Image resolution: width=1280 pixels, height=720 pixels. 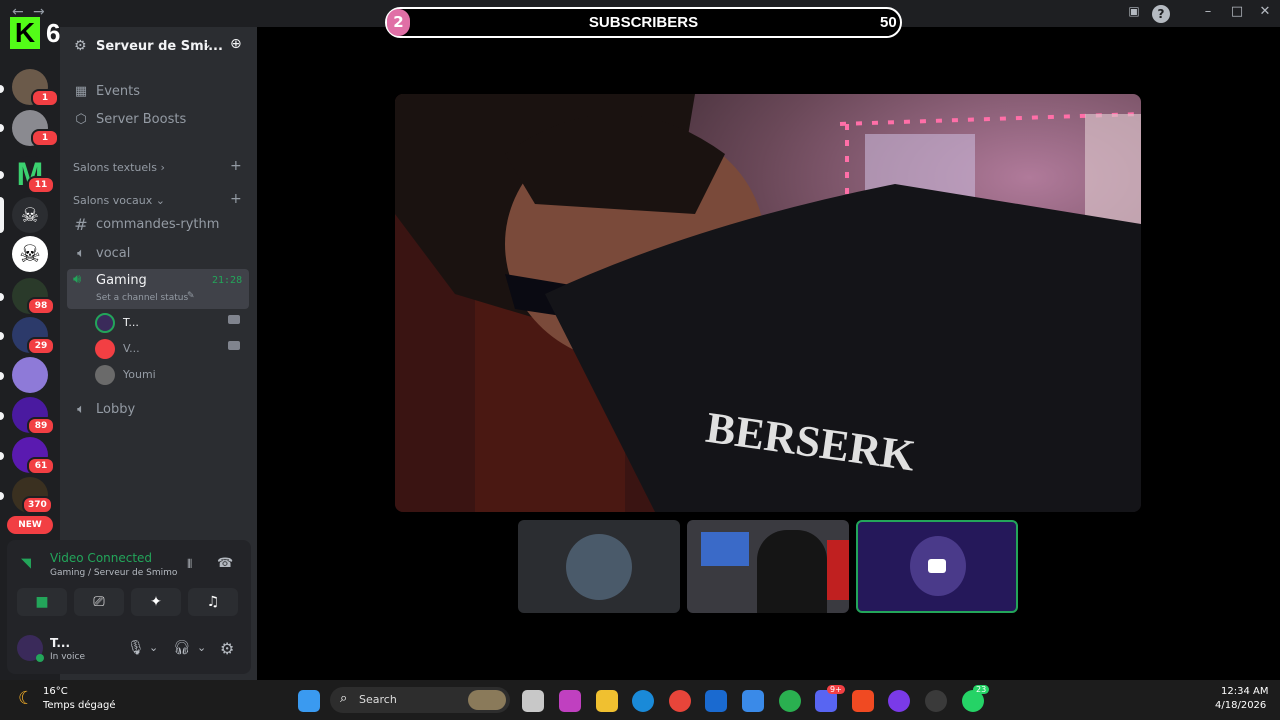 I want to click on avatar, so click(x=105, y=323).